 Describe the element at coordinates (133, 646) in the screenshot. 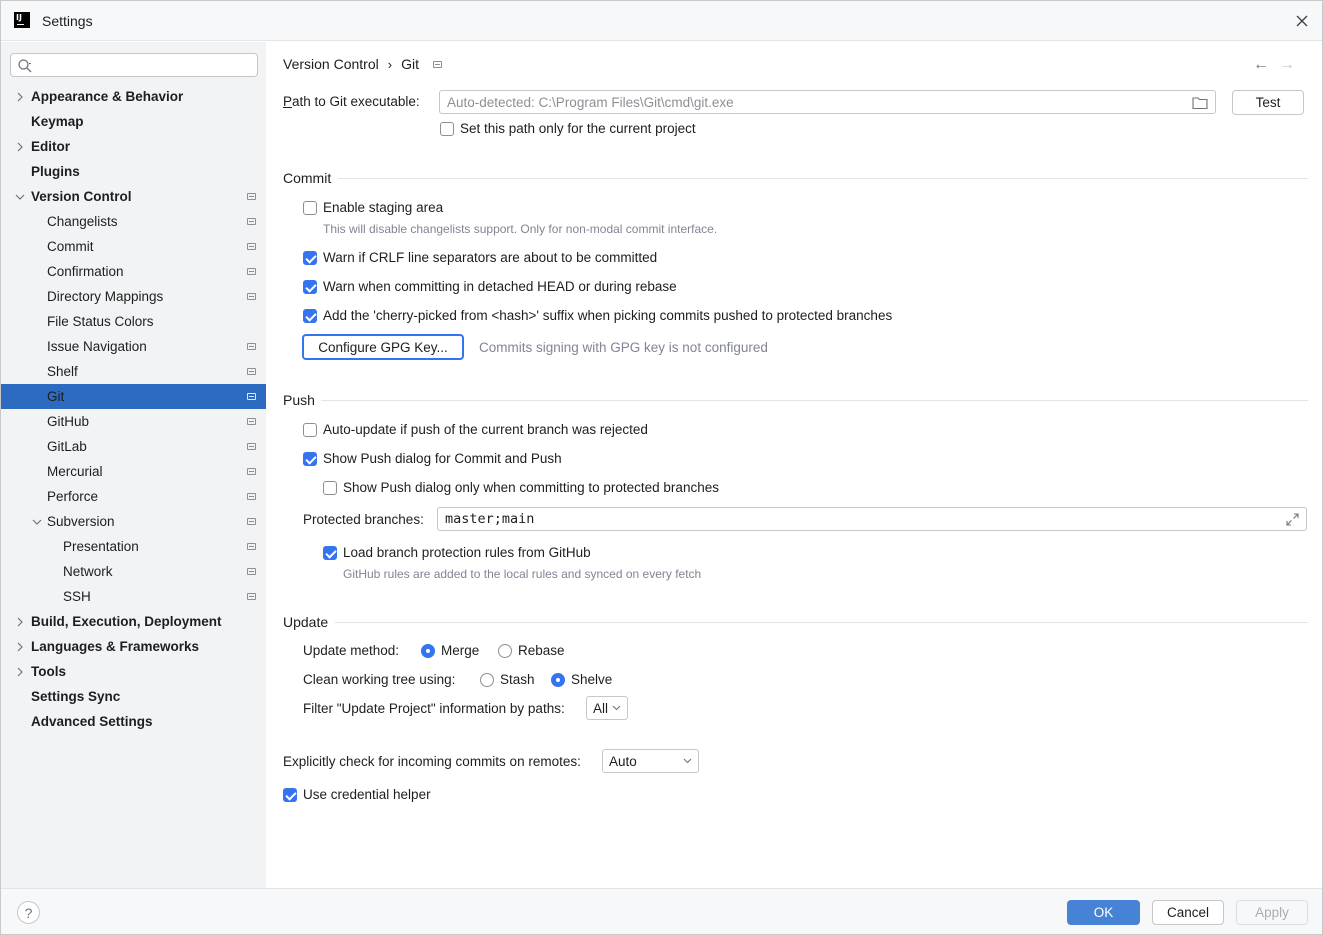

I see `sidebar-item-languages-frameworks: Languages & Frameworks` at that location.